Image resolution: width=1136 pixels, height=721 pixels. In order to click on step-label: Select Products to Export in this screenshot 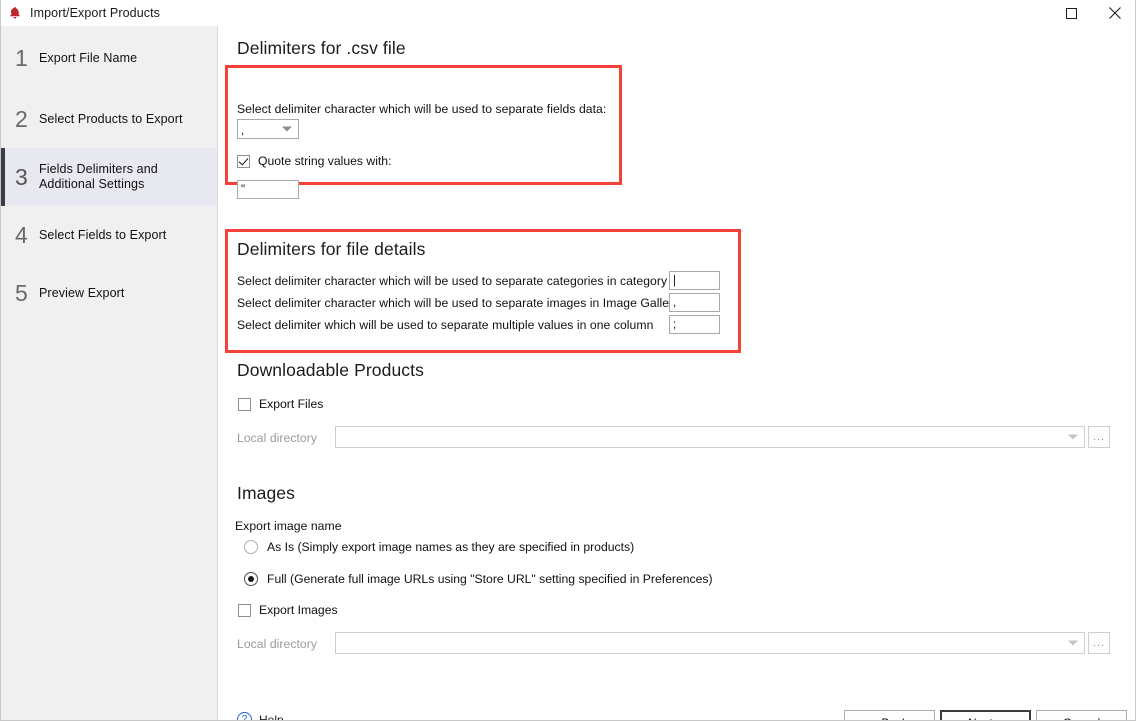, I will do `click(111, 119)`.